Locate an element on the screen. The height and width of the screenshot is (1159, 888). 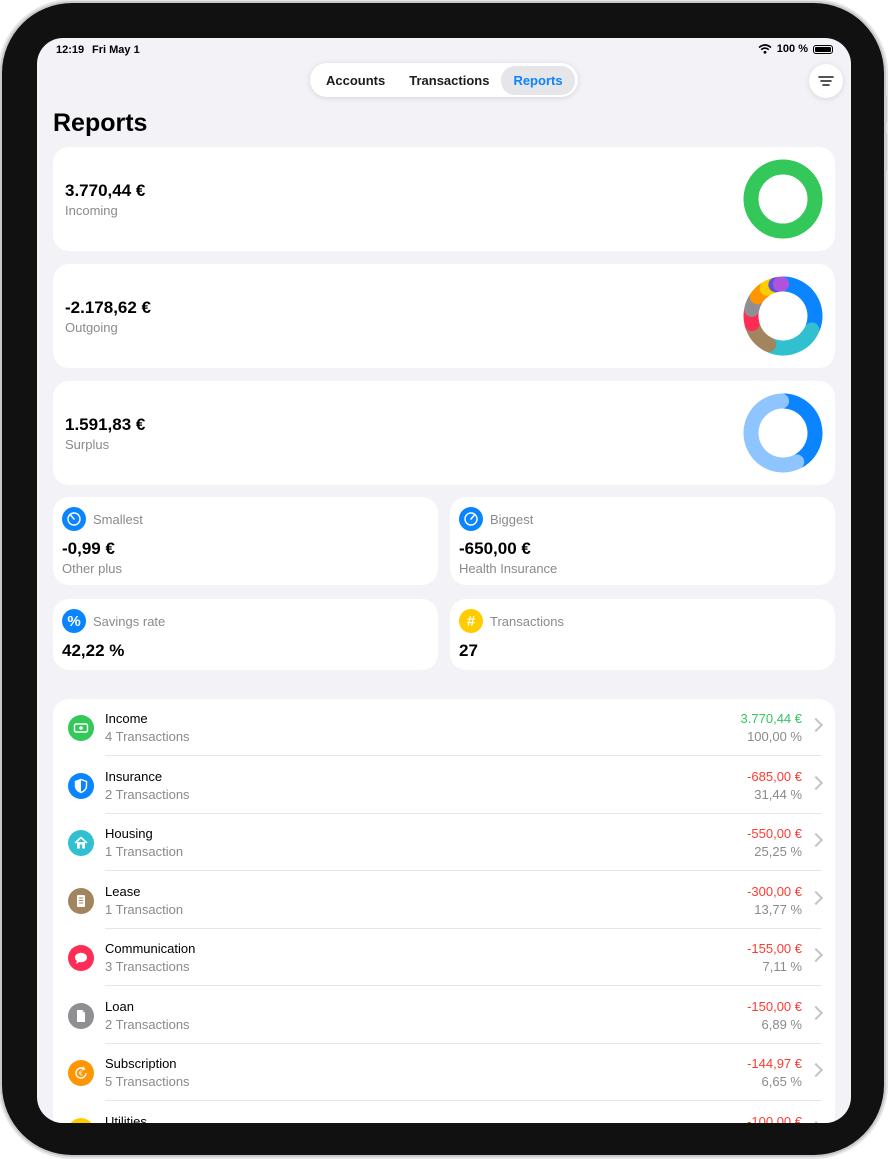
smallest-card: Smallest -0,99 € Other plus is located at coordinates (245, 541).